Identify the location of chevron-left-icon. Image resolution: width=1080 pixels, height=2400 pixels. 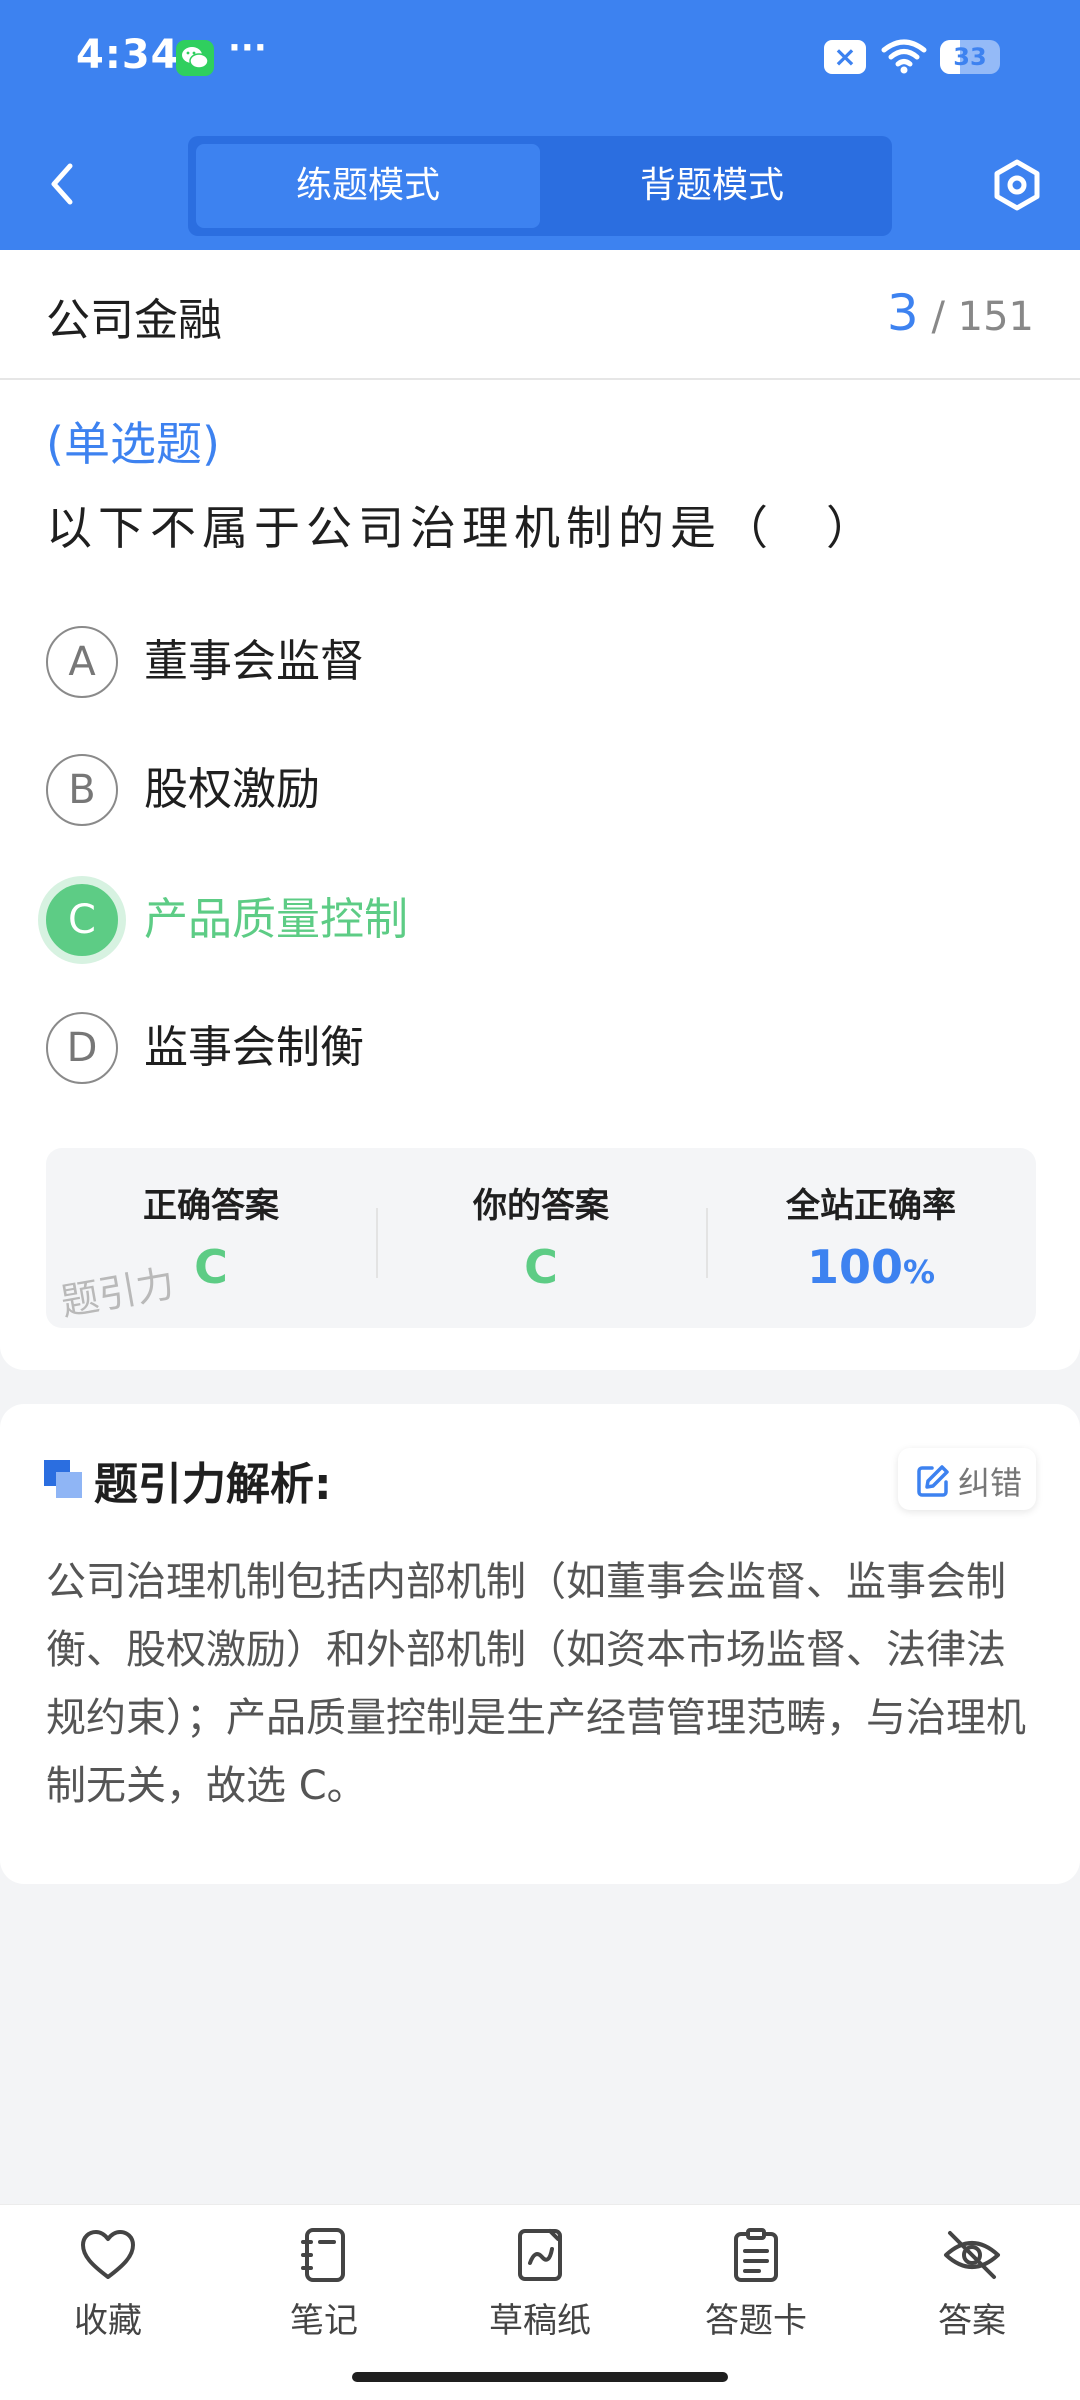
(62, 184).